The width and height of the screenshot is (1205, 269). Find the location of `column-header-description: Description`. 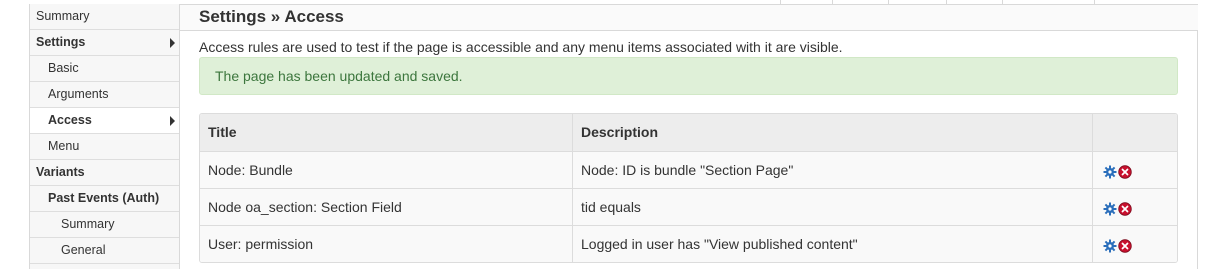

column-header-description: Description is located at coordinates (832, 132).